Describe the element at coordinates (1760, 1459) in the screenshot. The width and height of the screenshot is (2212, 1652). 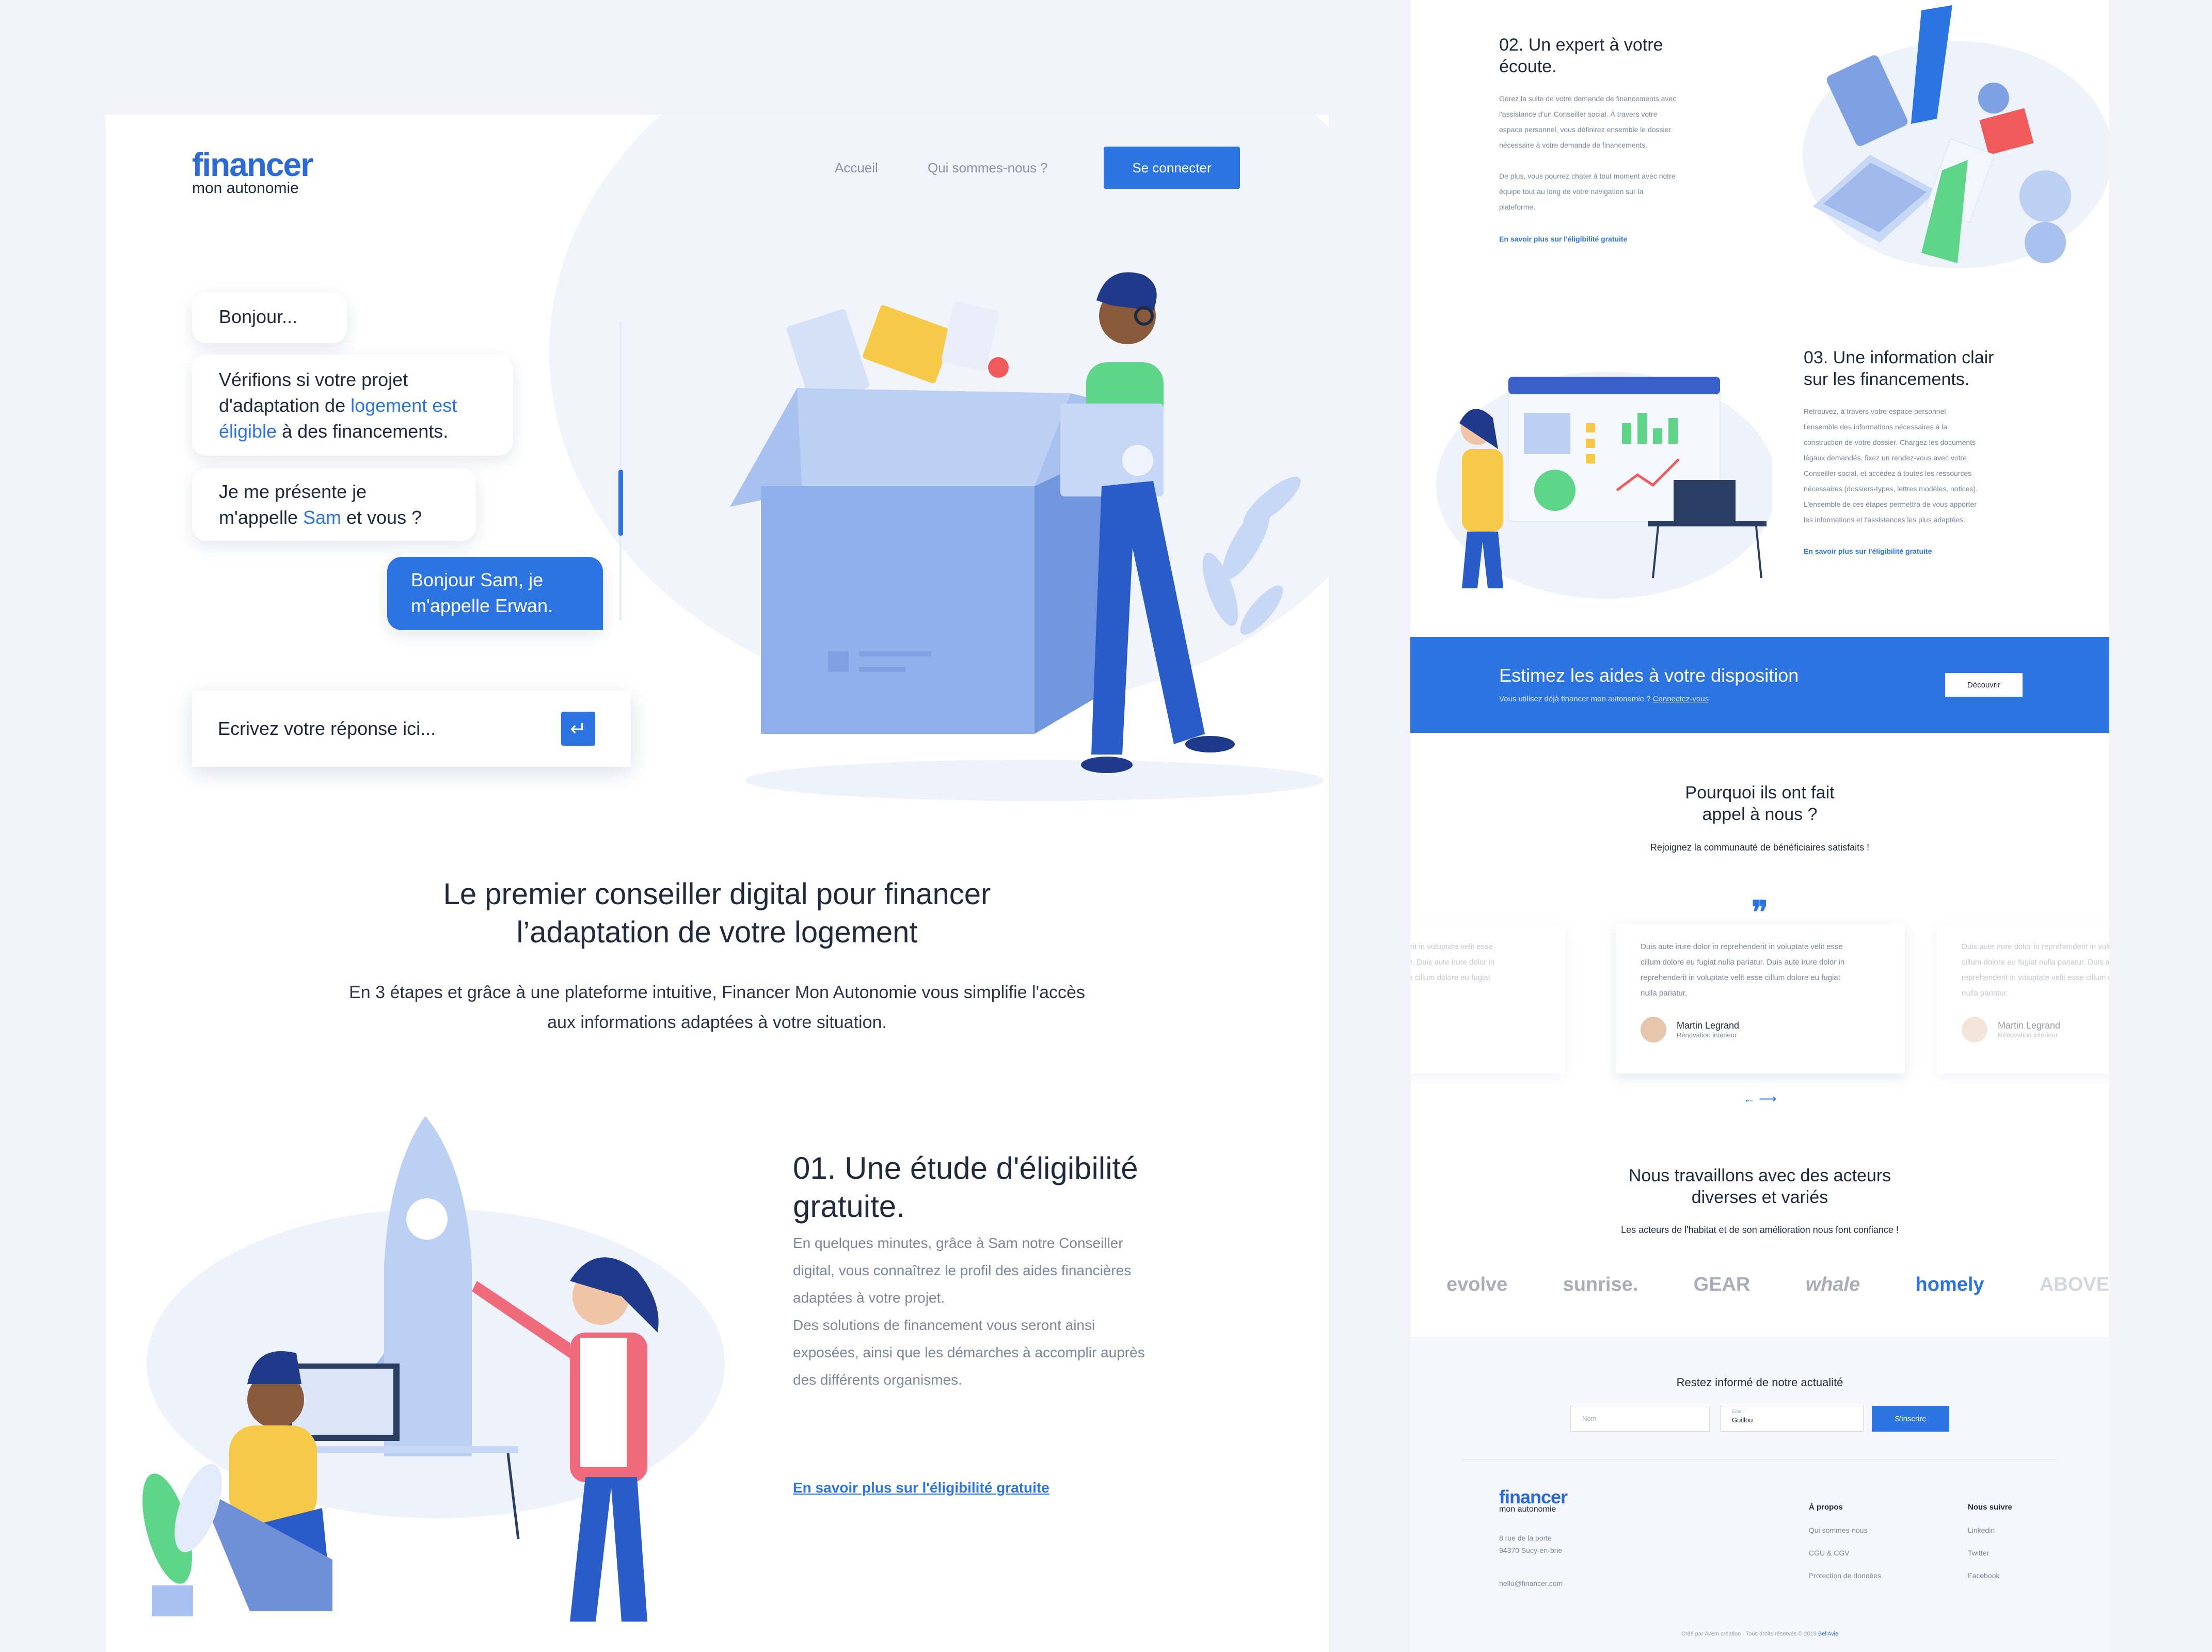
I see `footer-divider` at that location.